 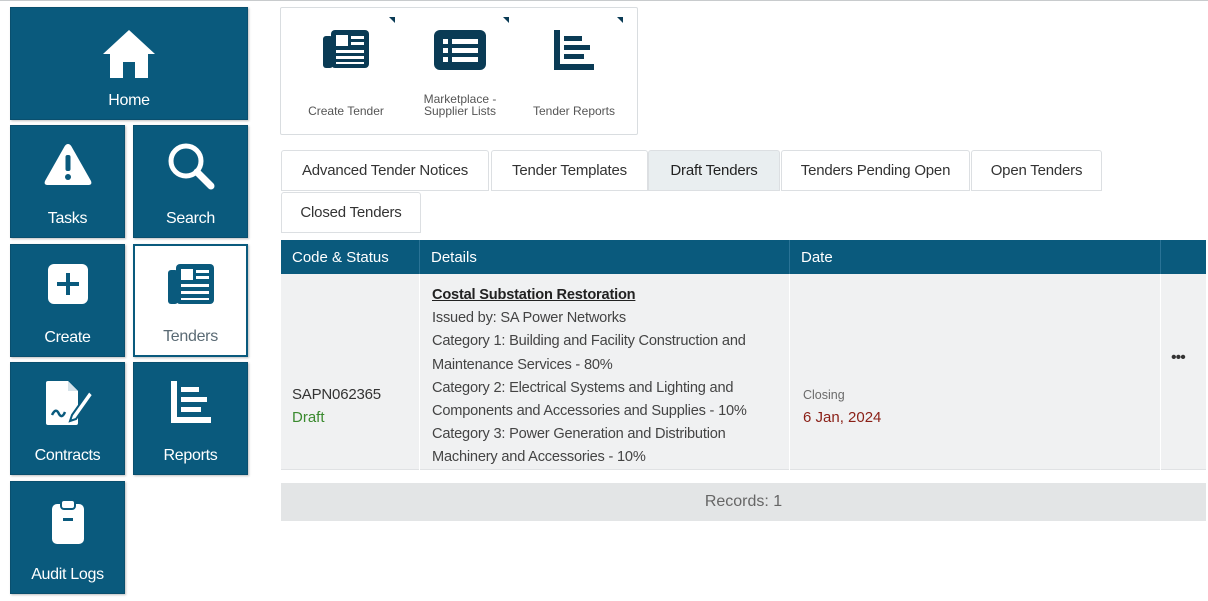 I want to click on nav-tile-contracts: Contracts, so click(x=67, y=418).